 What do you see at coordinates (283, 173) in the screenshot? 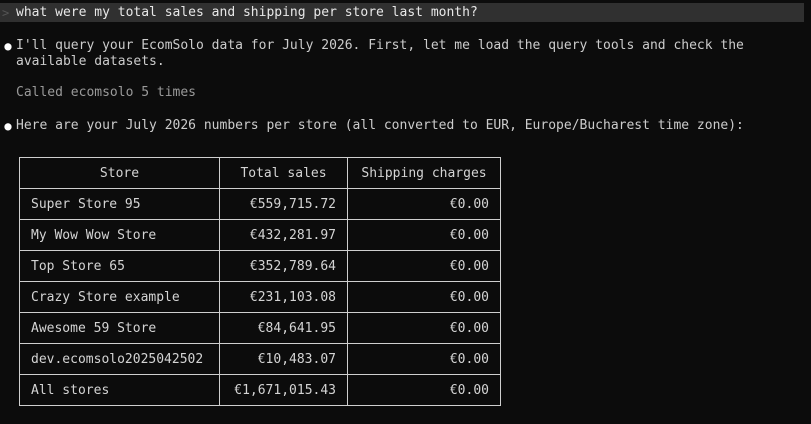
I see `header-total-sales: Total sales` at bounding box center [283, 173].